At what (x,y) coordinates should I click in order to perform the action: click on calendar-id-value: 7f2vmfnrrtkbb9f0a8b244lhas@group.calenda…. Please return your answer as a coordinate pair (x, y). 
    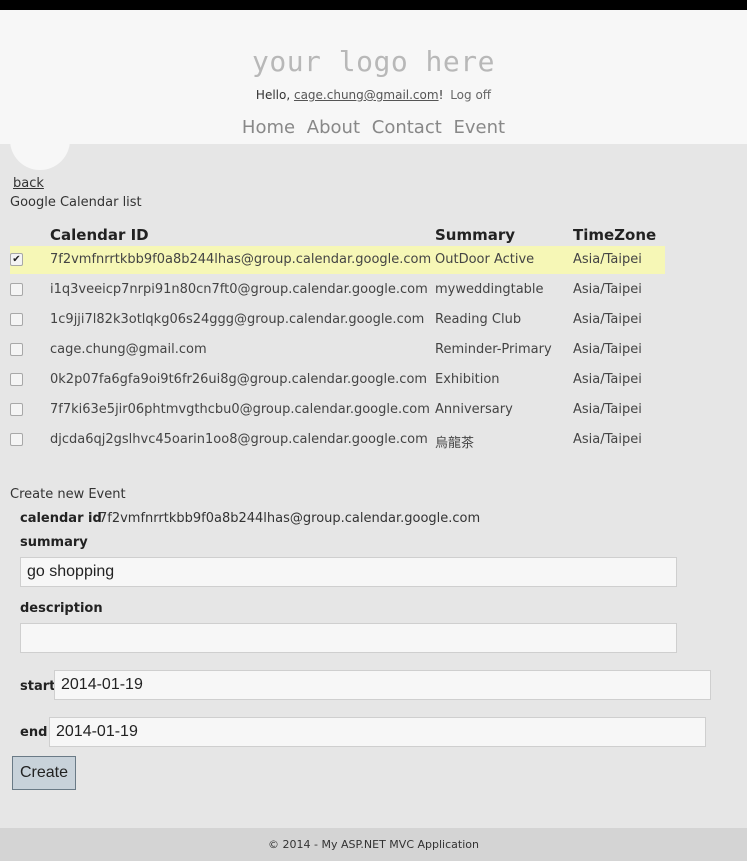
    Looking at the image, I should click on (290, 518).